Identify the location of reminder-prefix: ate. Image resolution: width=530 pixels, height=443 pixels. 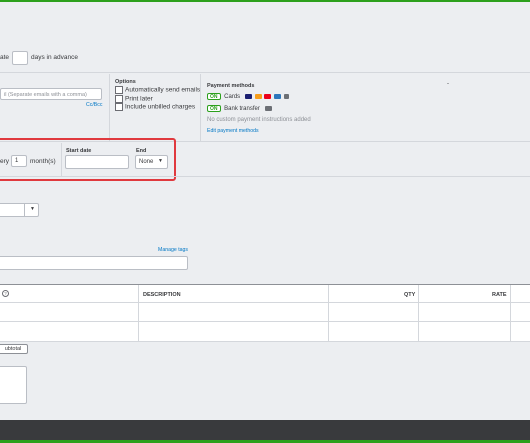
(5, 57).